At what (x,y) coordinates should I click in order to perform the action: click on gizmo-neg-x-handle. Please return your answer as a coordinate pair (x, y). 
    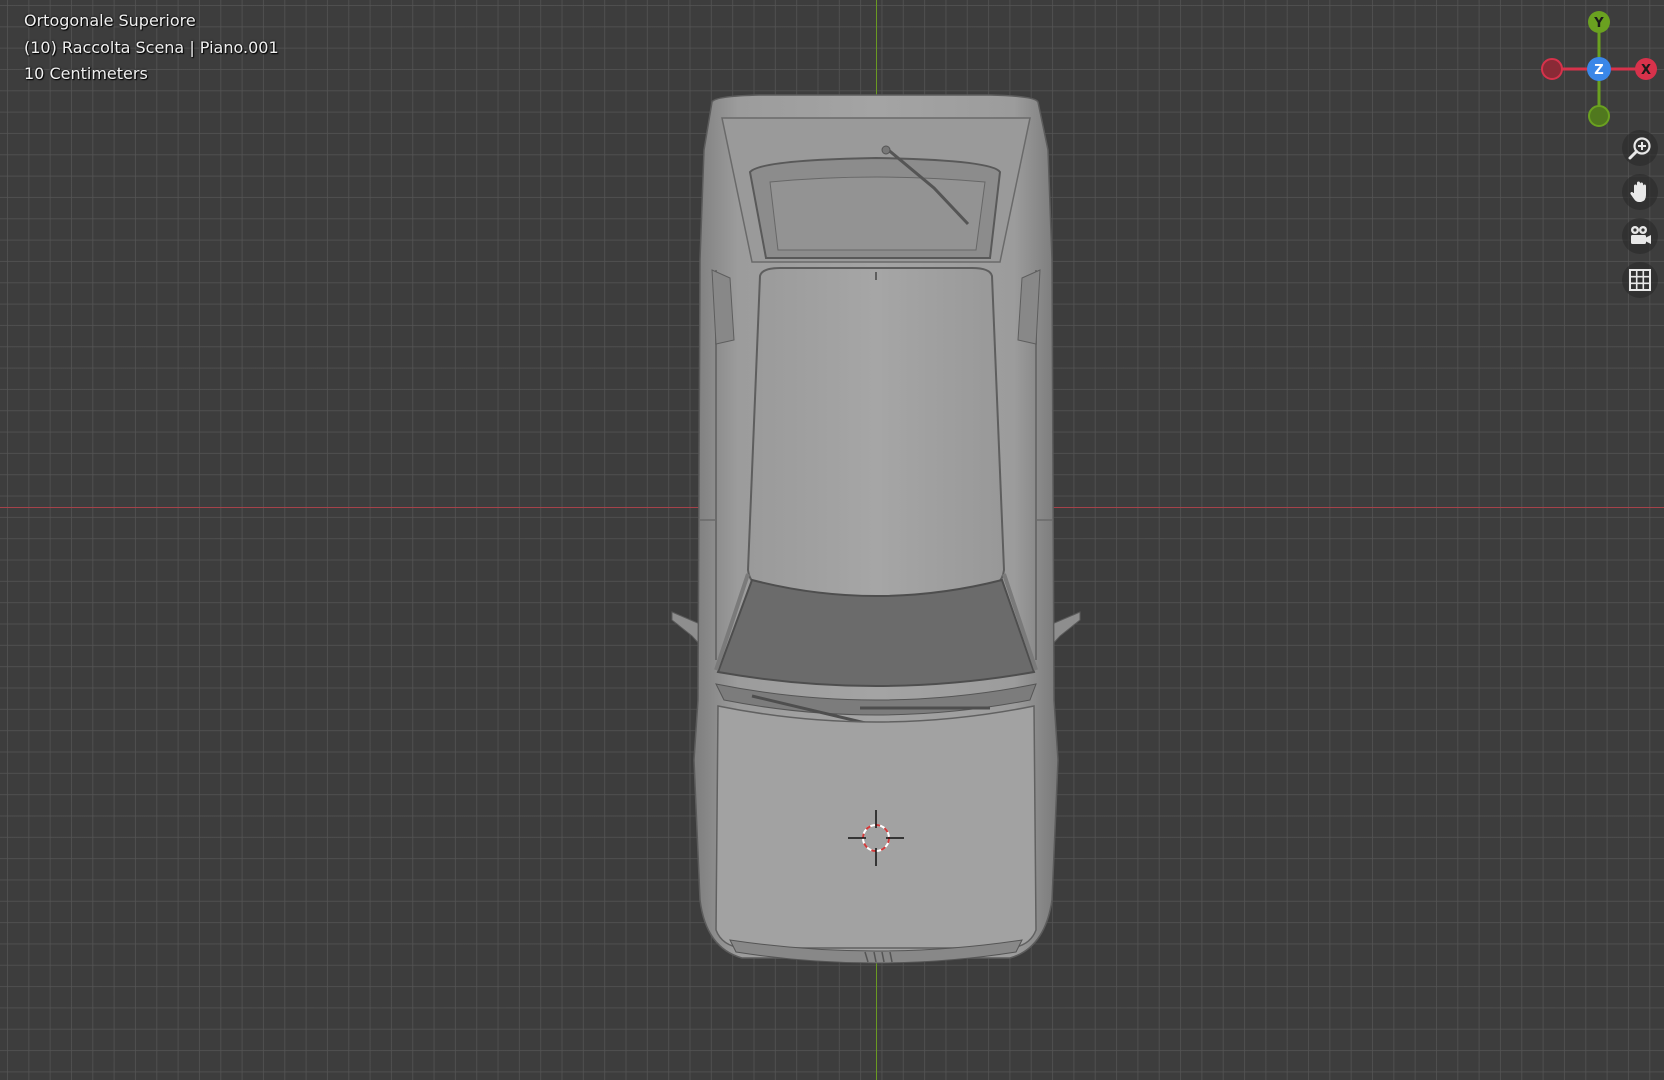
    Looking at the image, I should click on (1552, 69).